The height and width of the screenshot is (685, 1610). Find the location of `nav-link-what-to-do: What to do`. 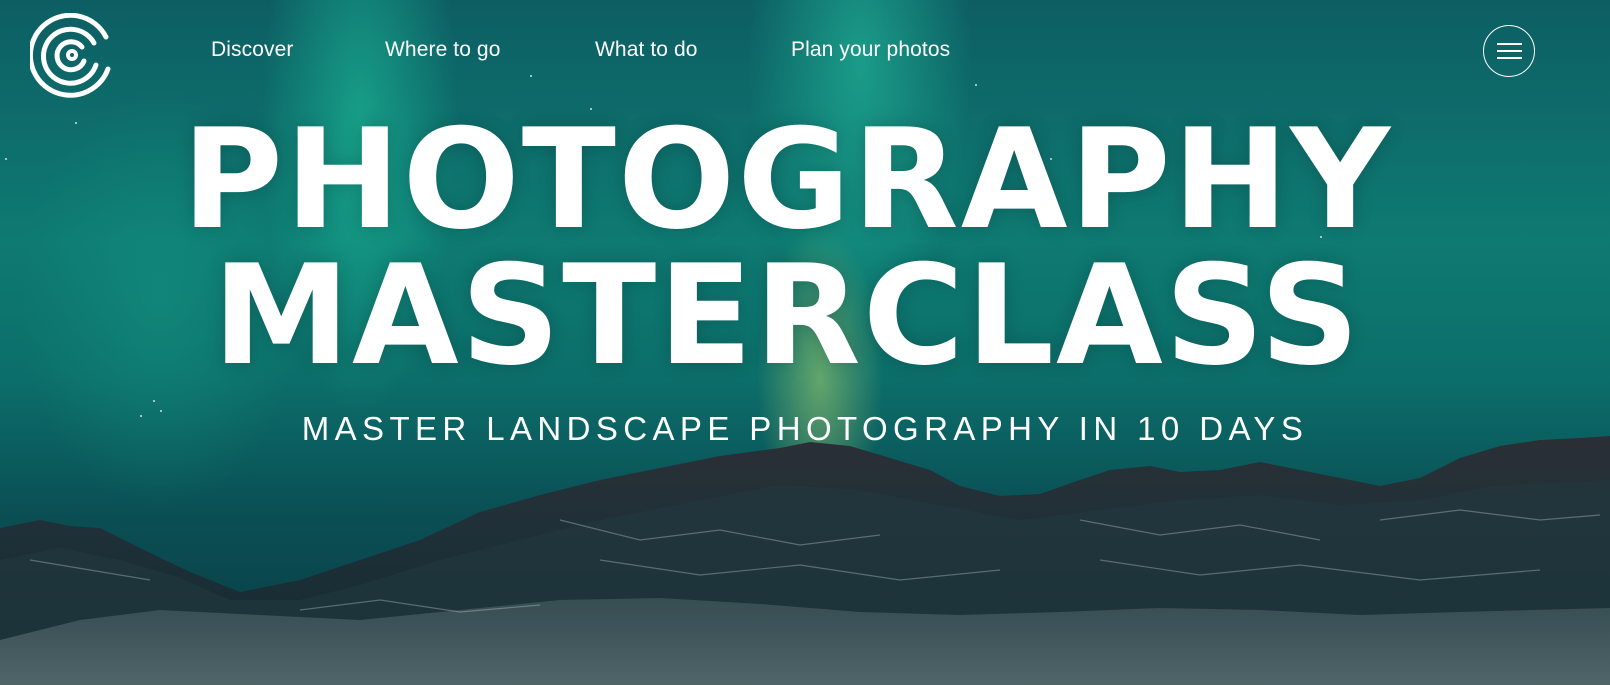

nav-link-what-to-do: What to do is located at coordinates (646, 50).